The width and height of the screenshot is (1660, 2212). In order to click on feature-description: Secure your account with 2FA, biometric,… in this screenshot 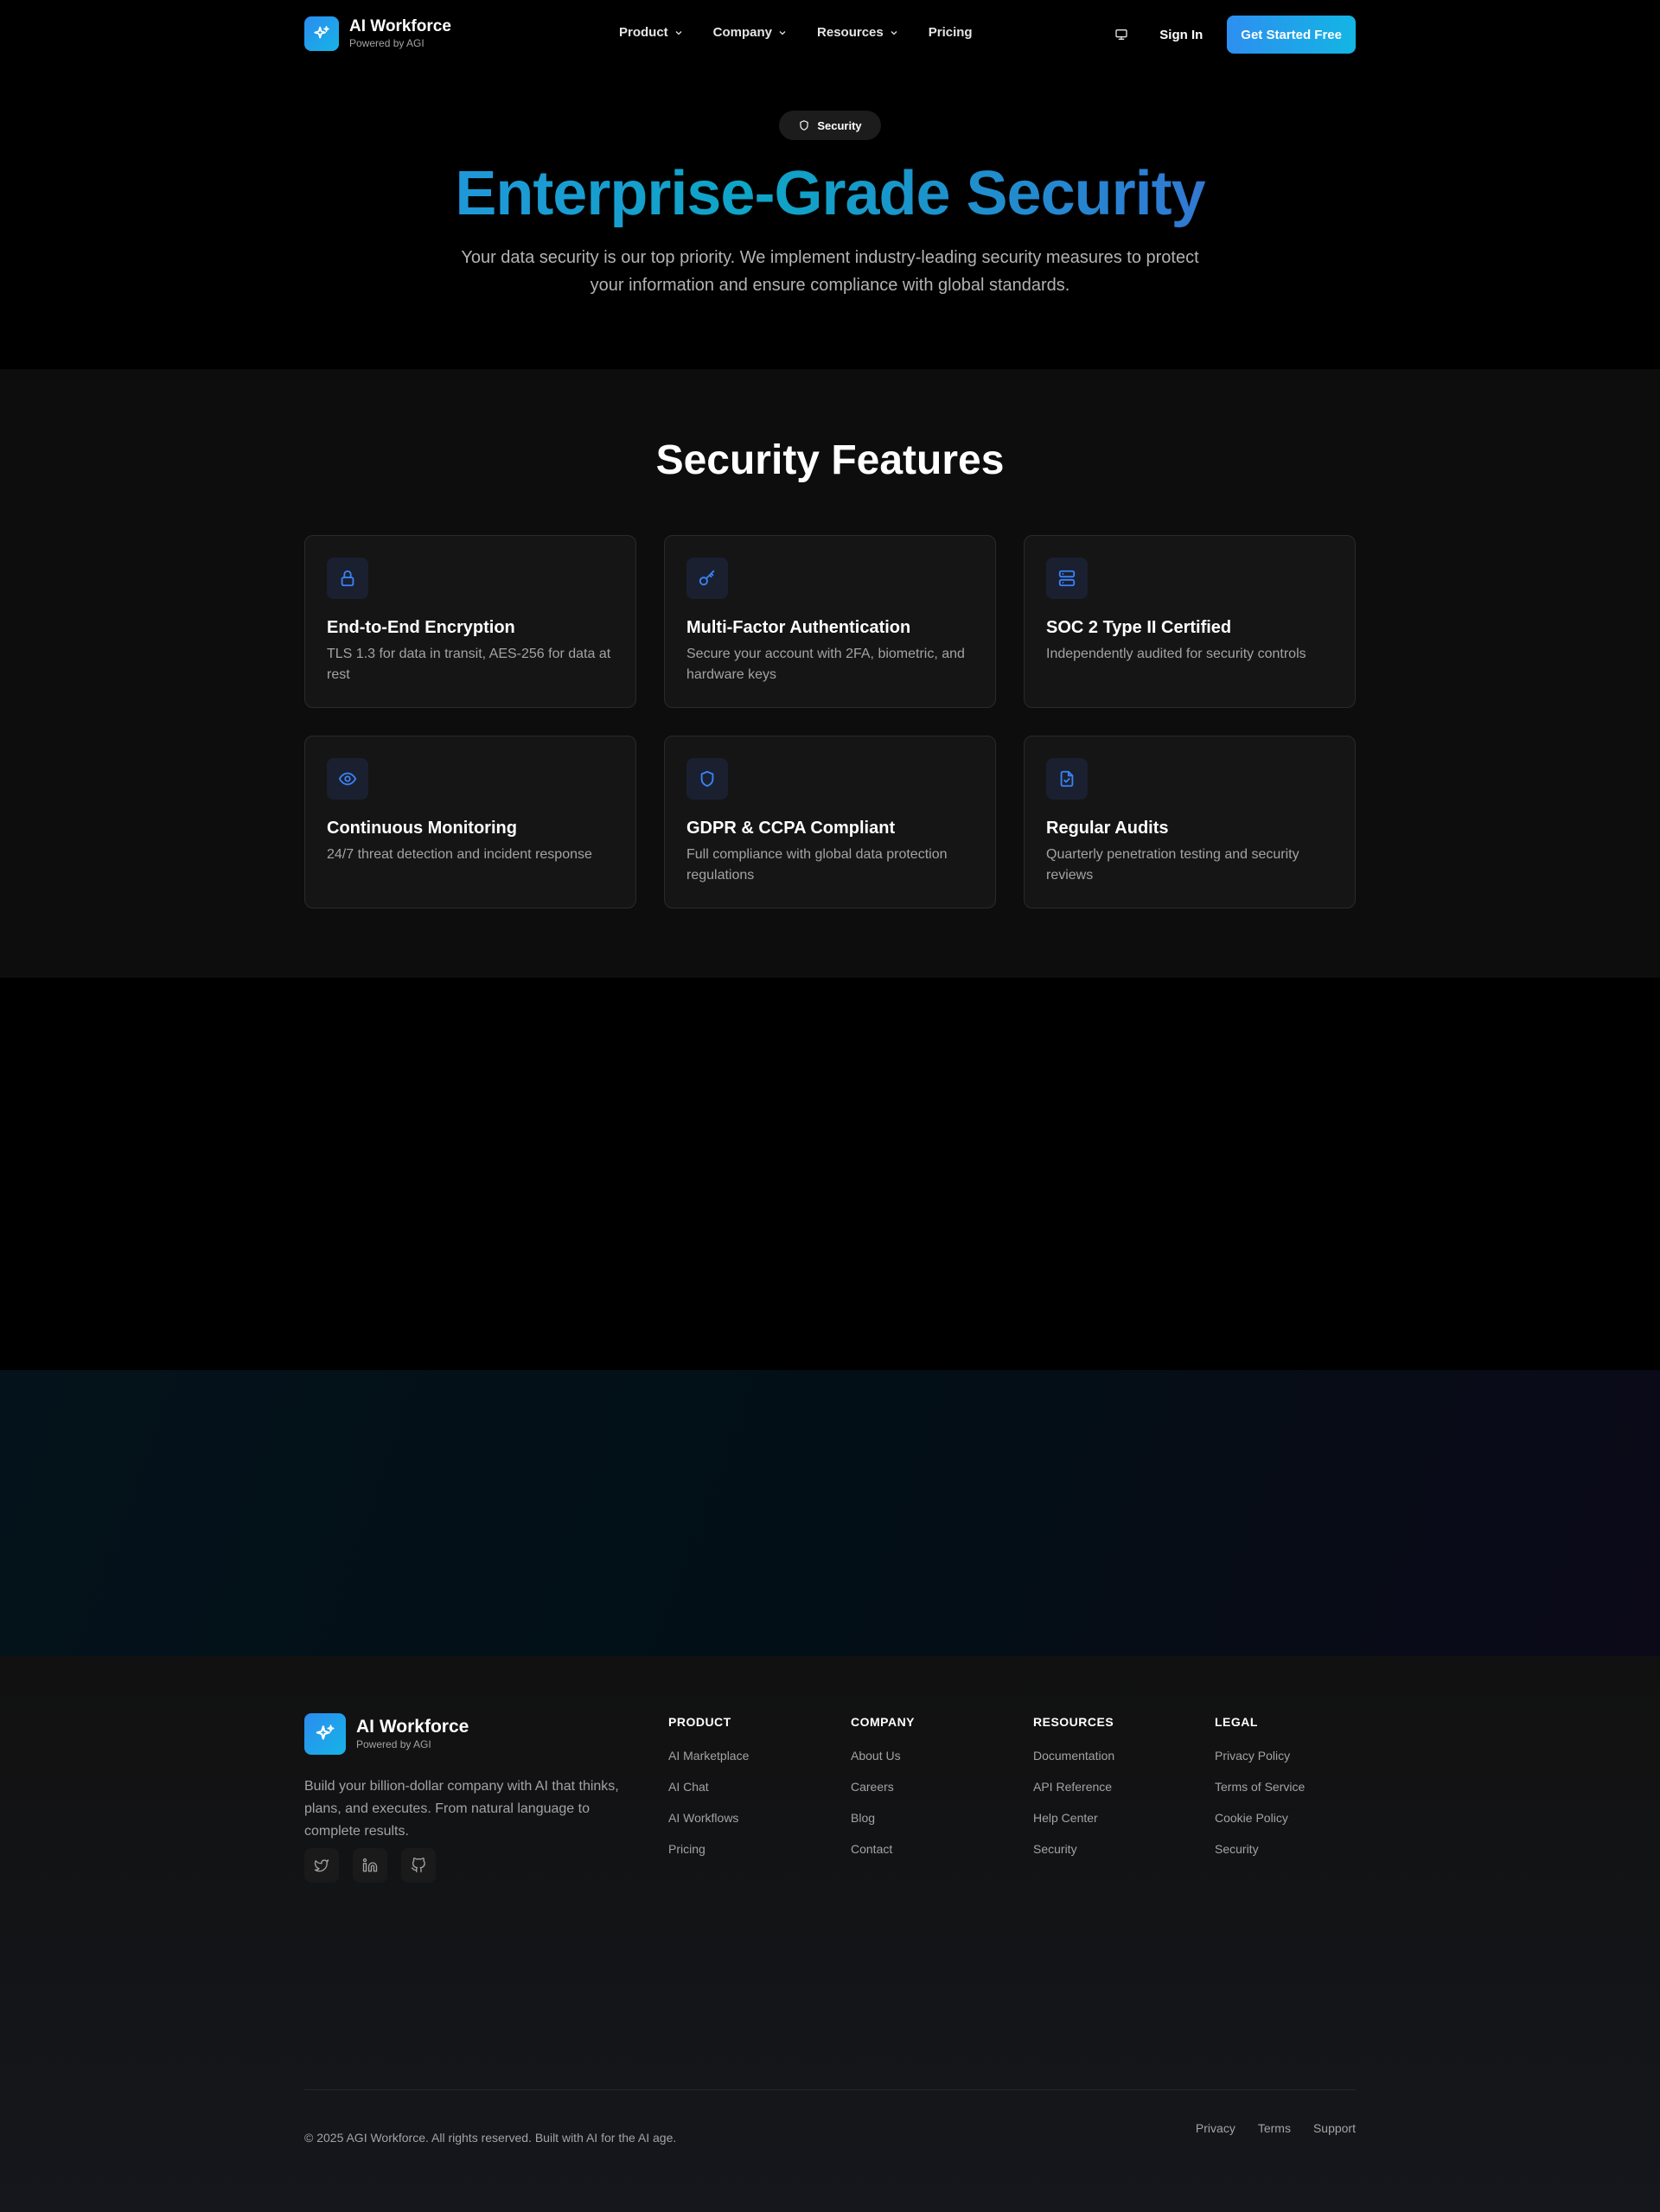, I will do `click(825, 664)`.